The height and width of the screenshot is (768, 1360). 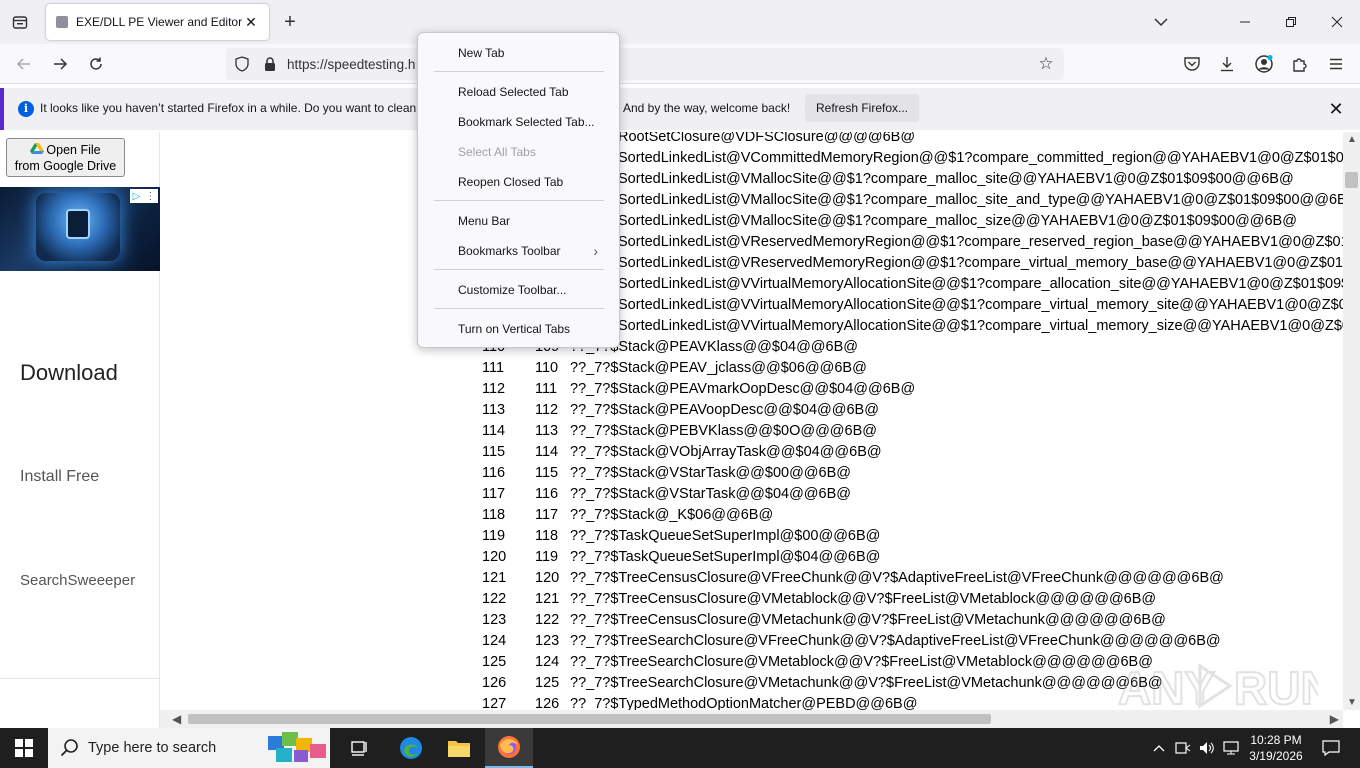 I want to click on folder-icon, so click(x=459, y=749).